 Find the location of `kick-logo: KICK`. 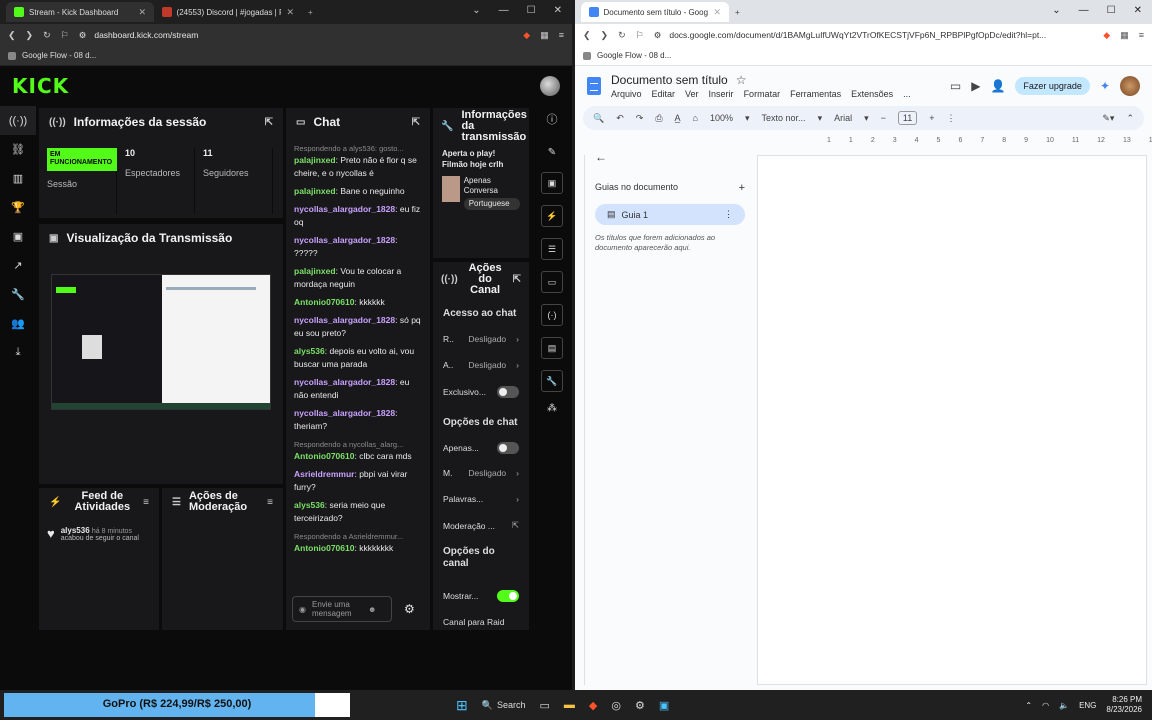

kick-logo: KICK is located at coordinates (40, 86).